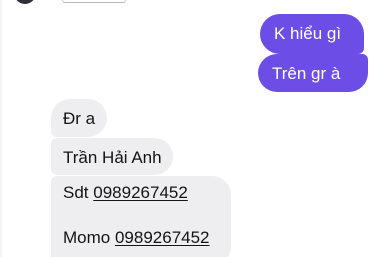 The height and width of the screenshot is (257, 374). I want to click on previous-message-row: ♡, so click(187, 2).